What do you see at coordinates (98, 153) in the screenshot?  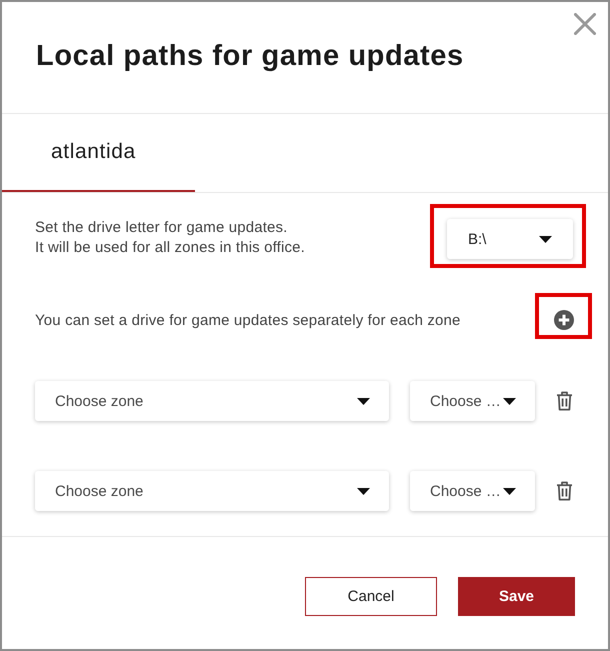 I see `tab: atlantida` at bounding box center [98, 153].